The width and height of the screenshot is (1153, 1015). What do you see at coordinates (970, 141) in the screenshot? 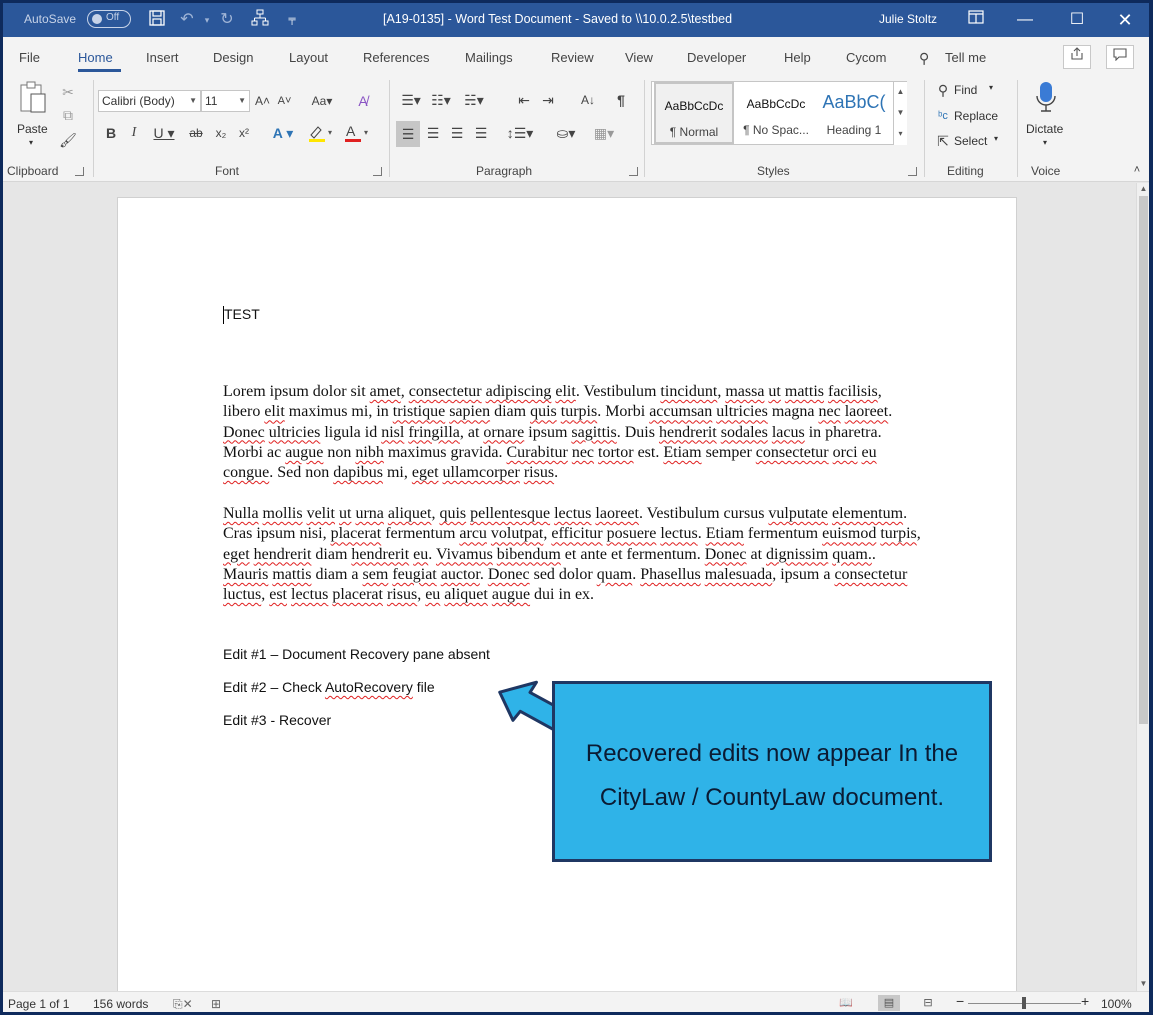
I see `select-label: Select` at bounding box center [970, 141].